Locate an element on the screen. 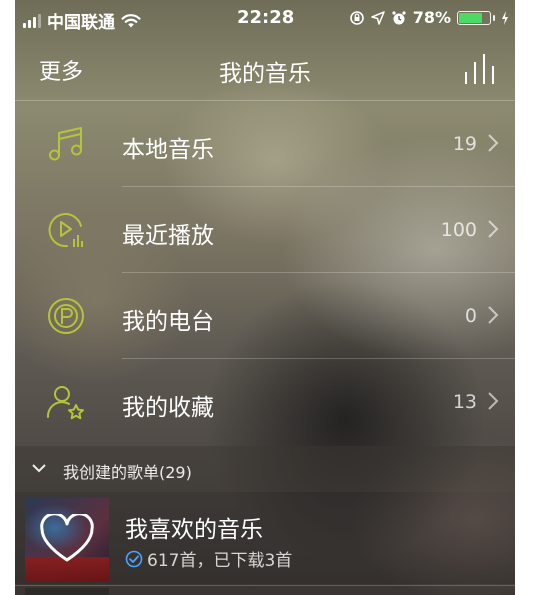 This screenshot has height=595, width=543. battery-icon is located at coordinates (474, 17).